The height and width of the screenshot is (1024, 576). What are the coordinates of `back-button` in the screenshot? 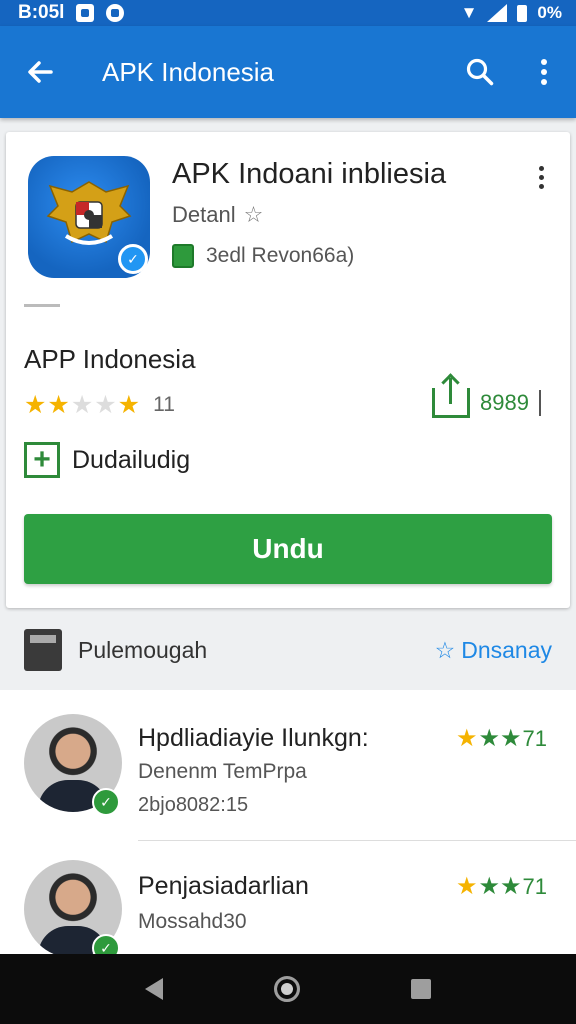 It's located at (40, 72).